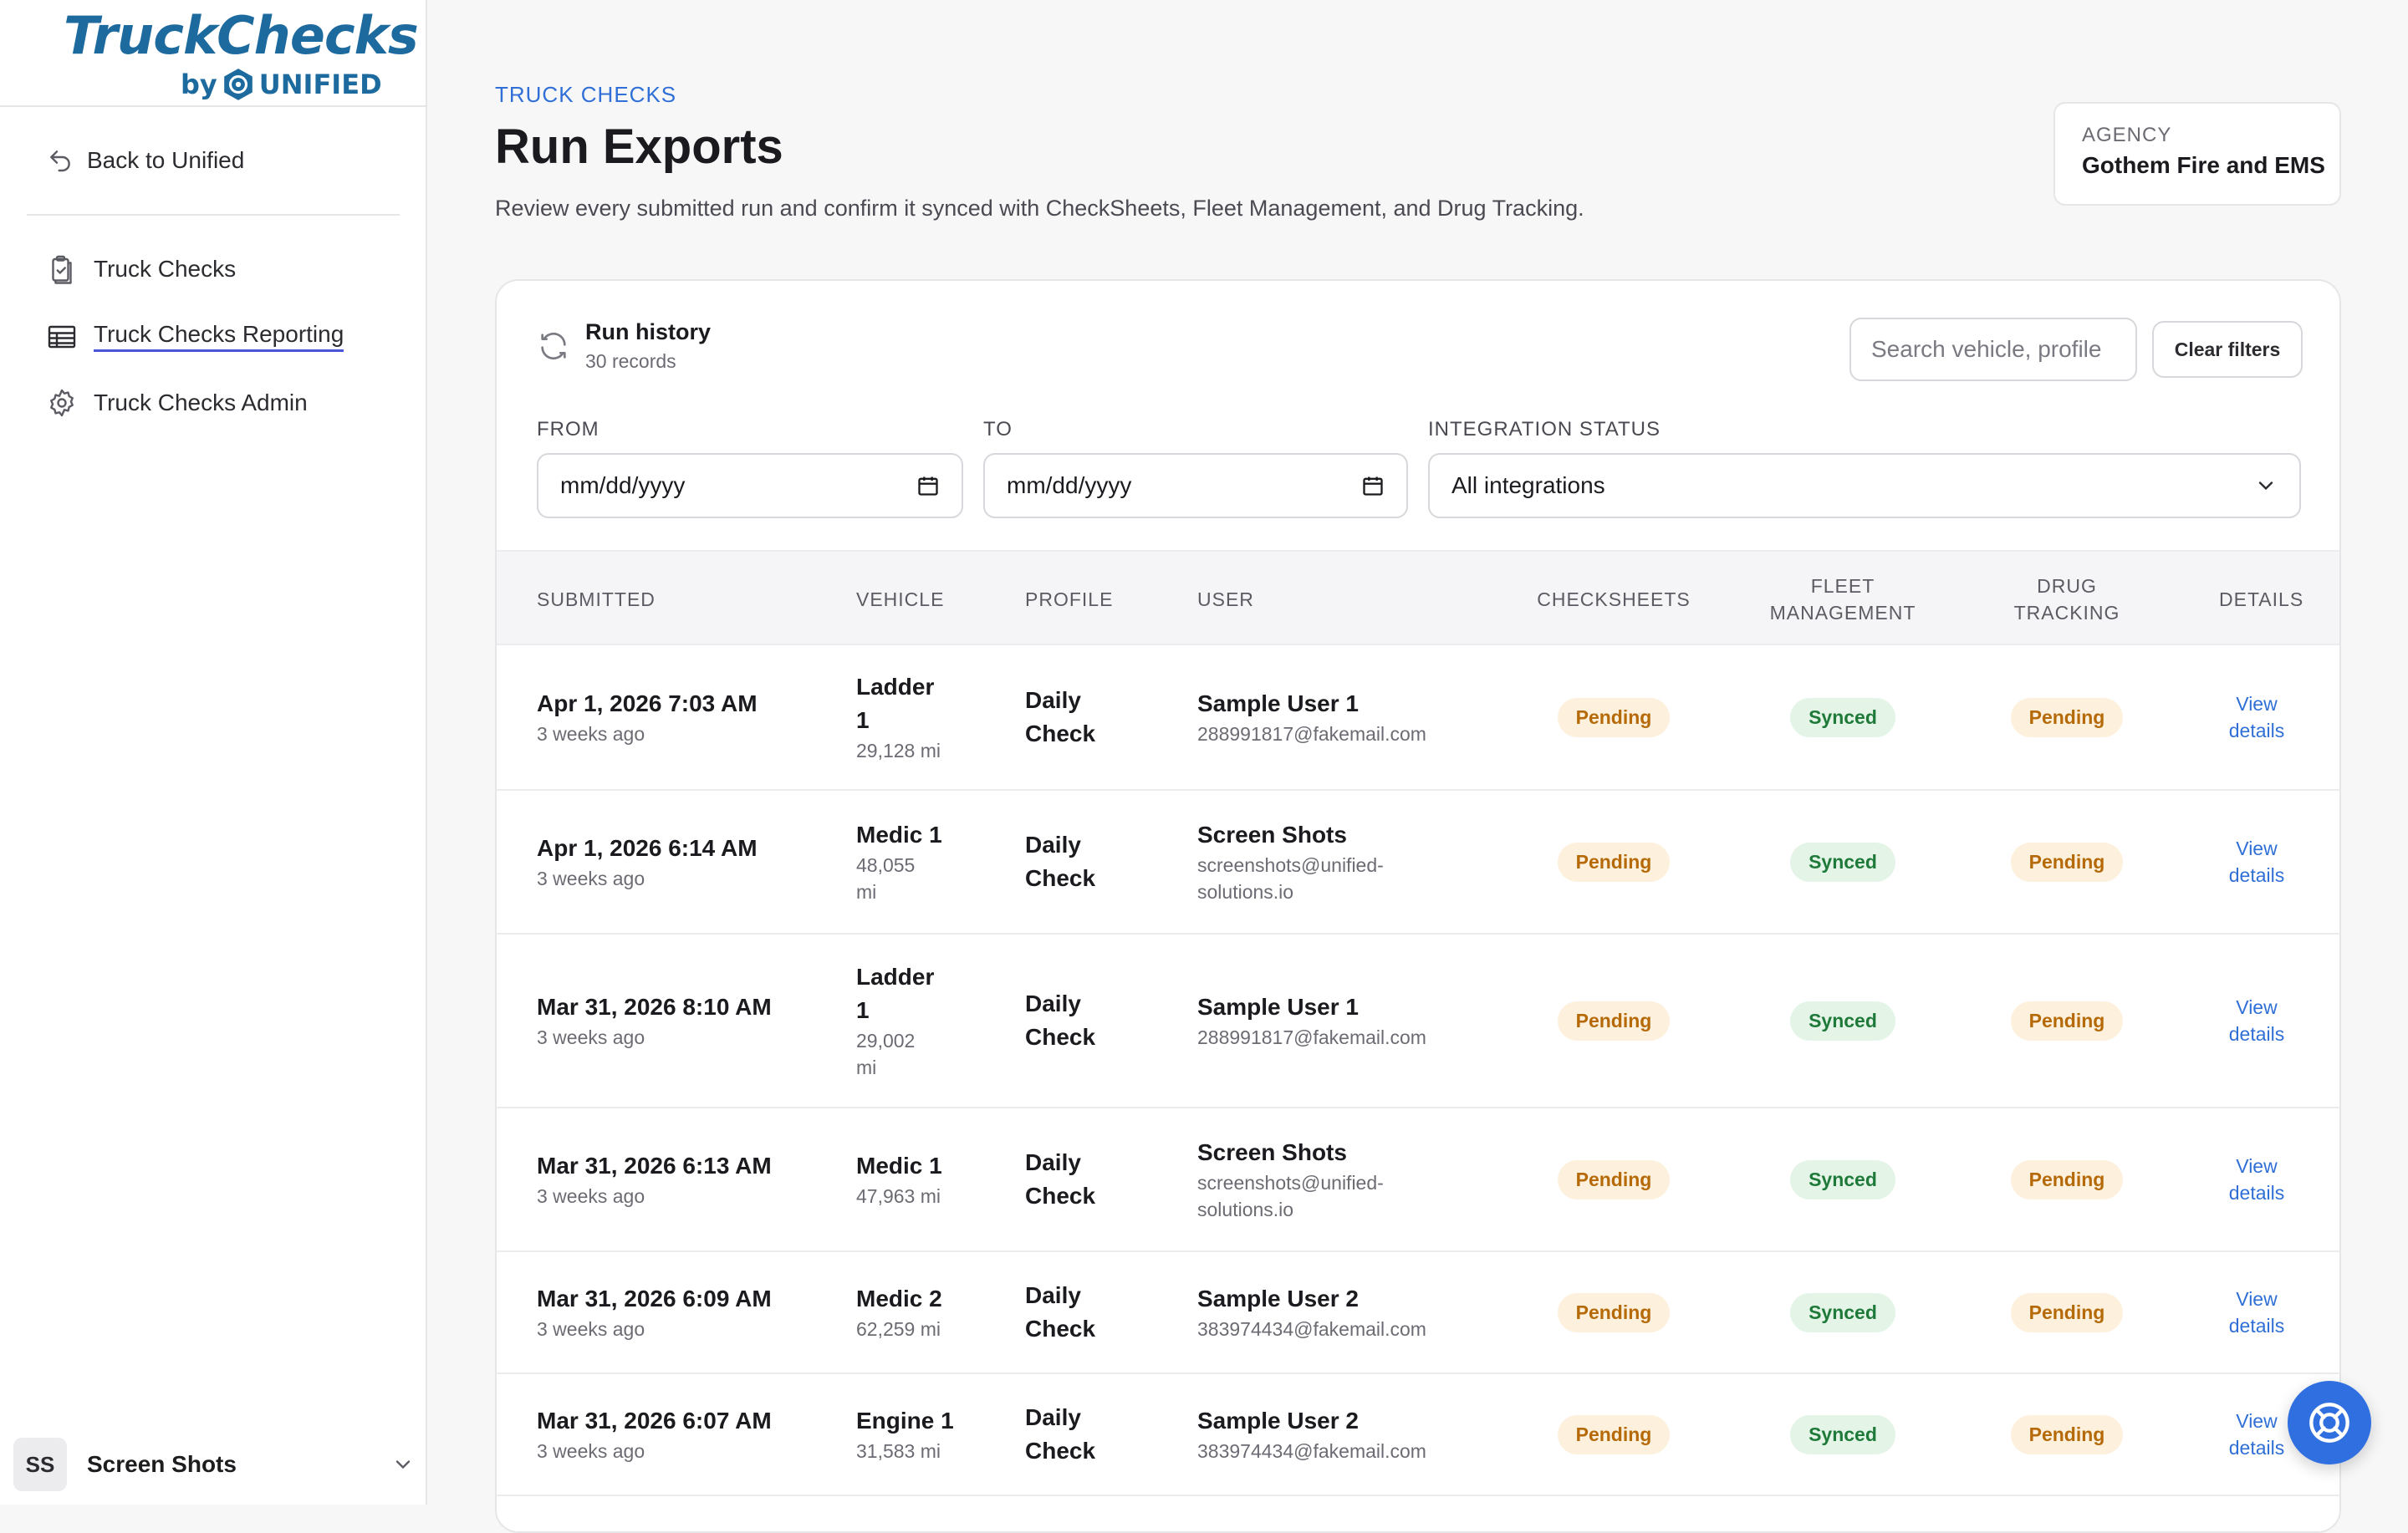 The width and height of the screenshot is (2408, 1533). What do you see at coordinates (998, 430) in the screenshot?
I see `to-label: TO` at bounding box center [998, 430].